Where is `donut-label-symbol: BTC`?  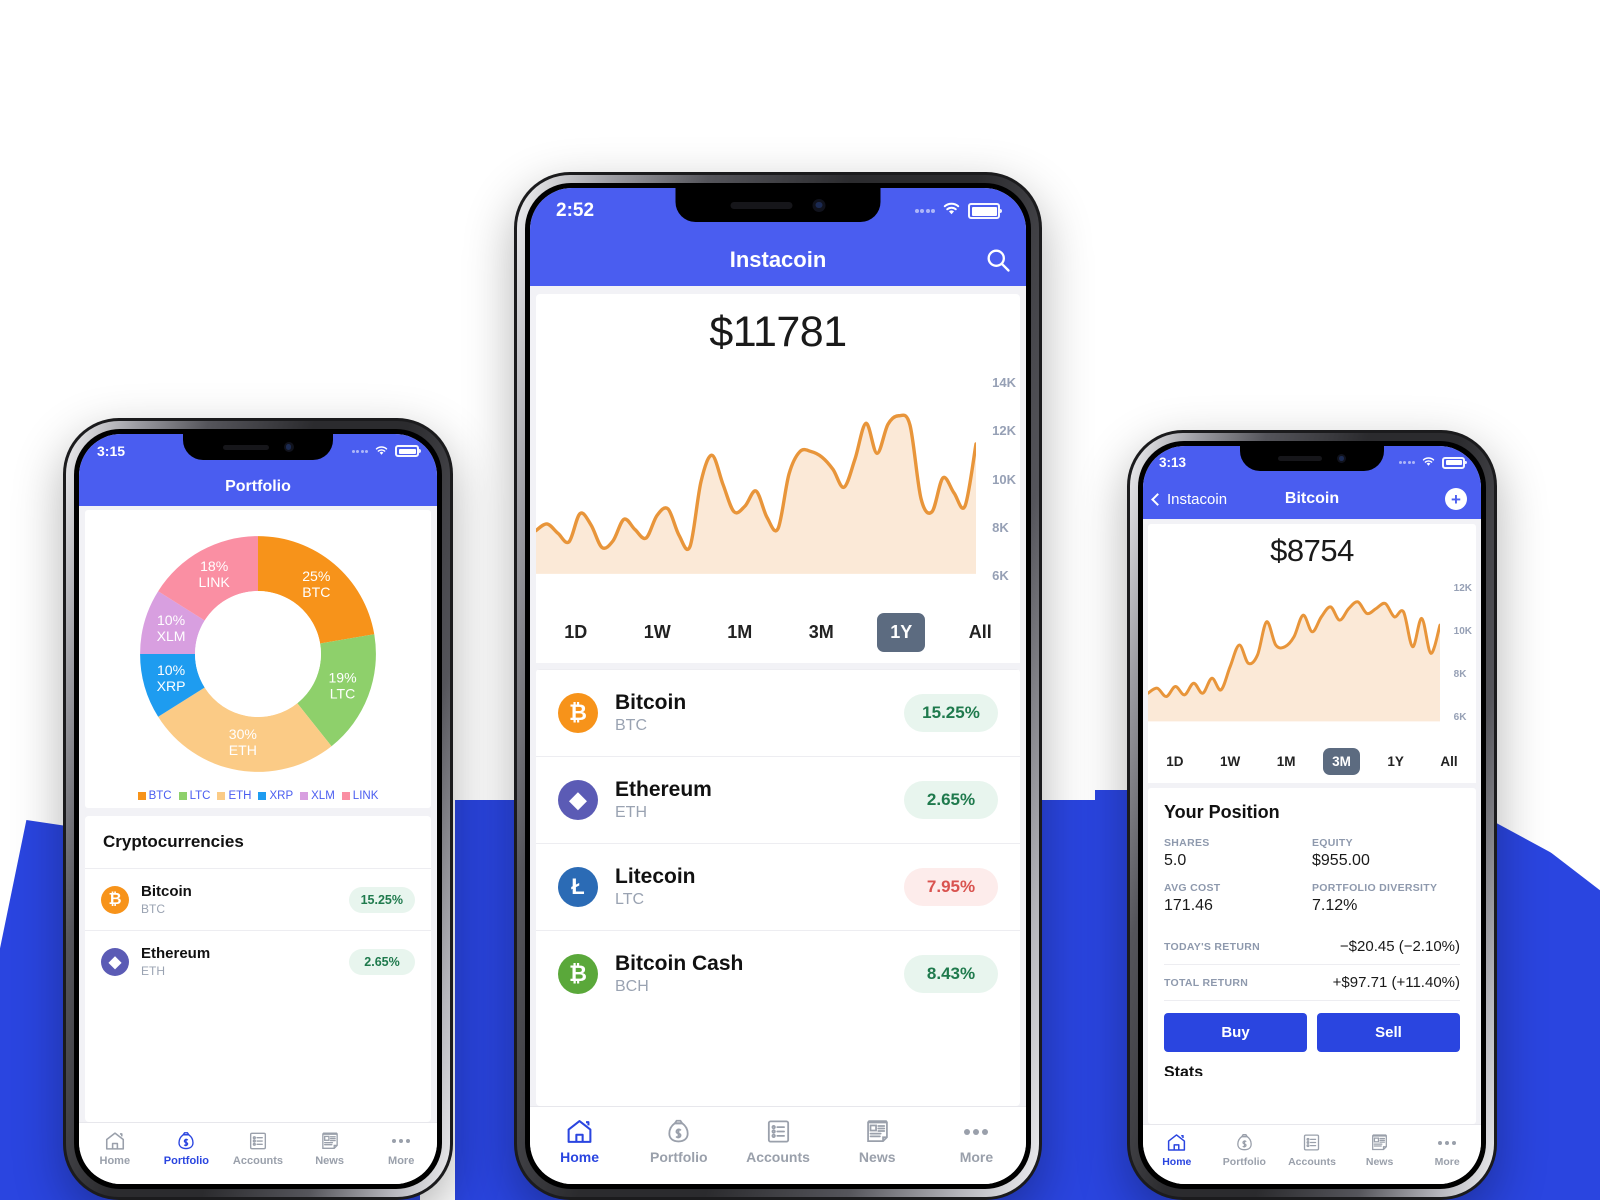 donut-label-symbol: BTC is located at coordinates (316, 592).